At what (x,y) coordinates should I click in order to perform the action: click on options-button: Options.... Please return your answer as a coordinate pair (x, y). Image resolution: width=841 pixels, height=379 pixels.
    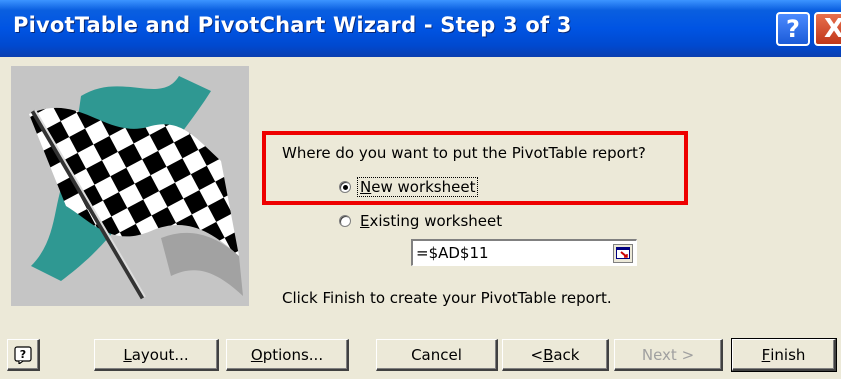
    Looking at the image, I should click on (287, 355).